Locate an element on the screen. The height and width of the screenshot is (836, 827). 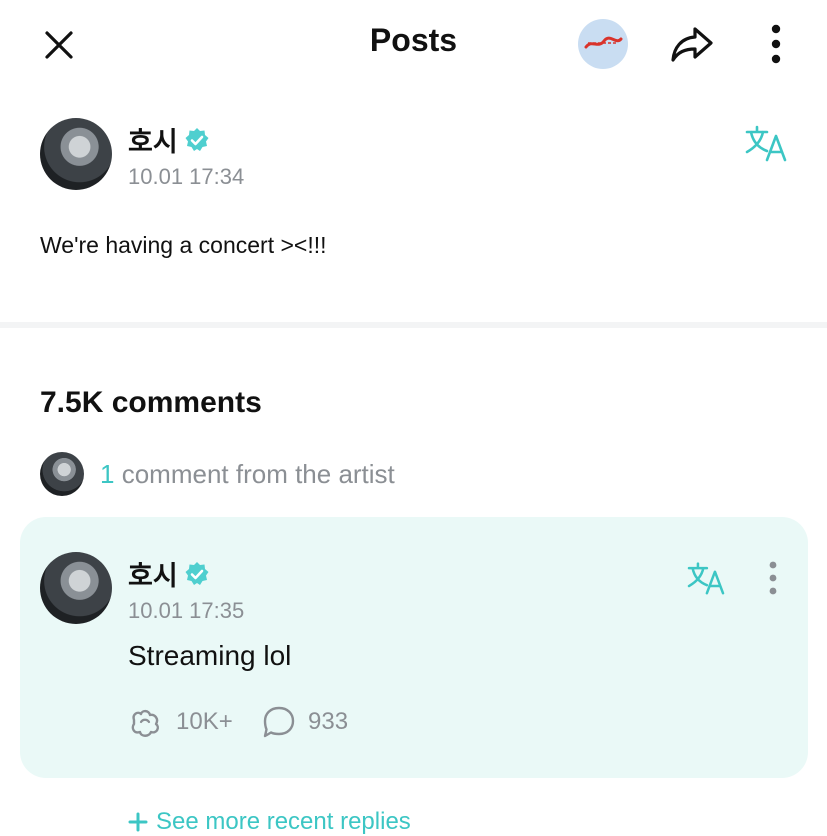
artist-comment-count: 1 is located at coordinates (107, 474).